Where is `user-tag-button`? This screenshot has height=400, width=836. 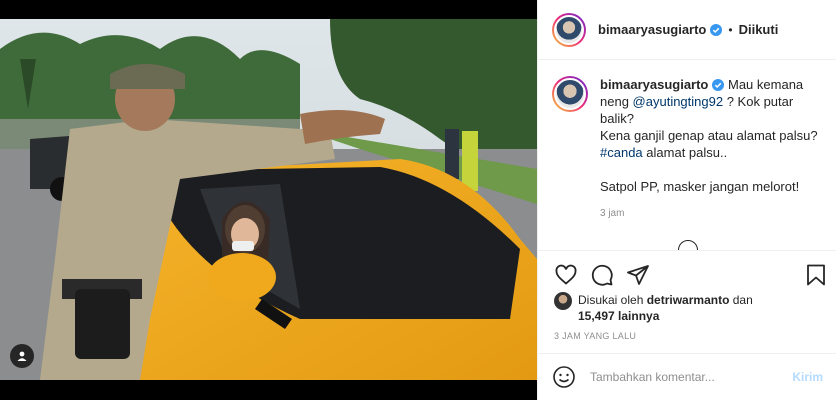 user-tag-button is located at coordinates (22, 356).